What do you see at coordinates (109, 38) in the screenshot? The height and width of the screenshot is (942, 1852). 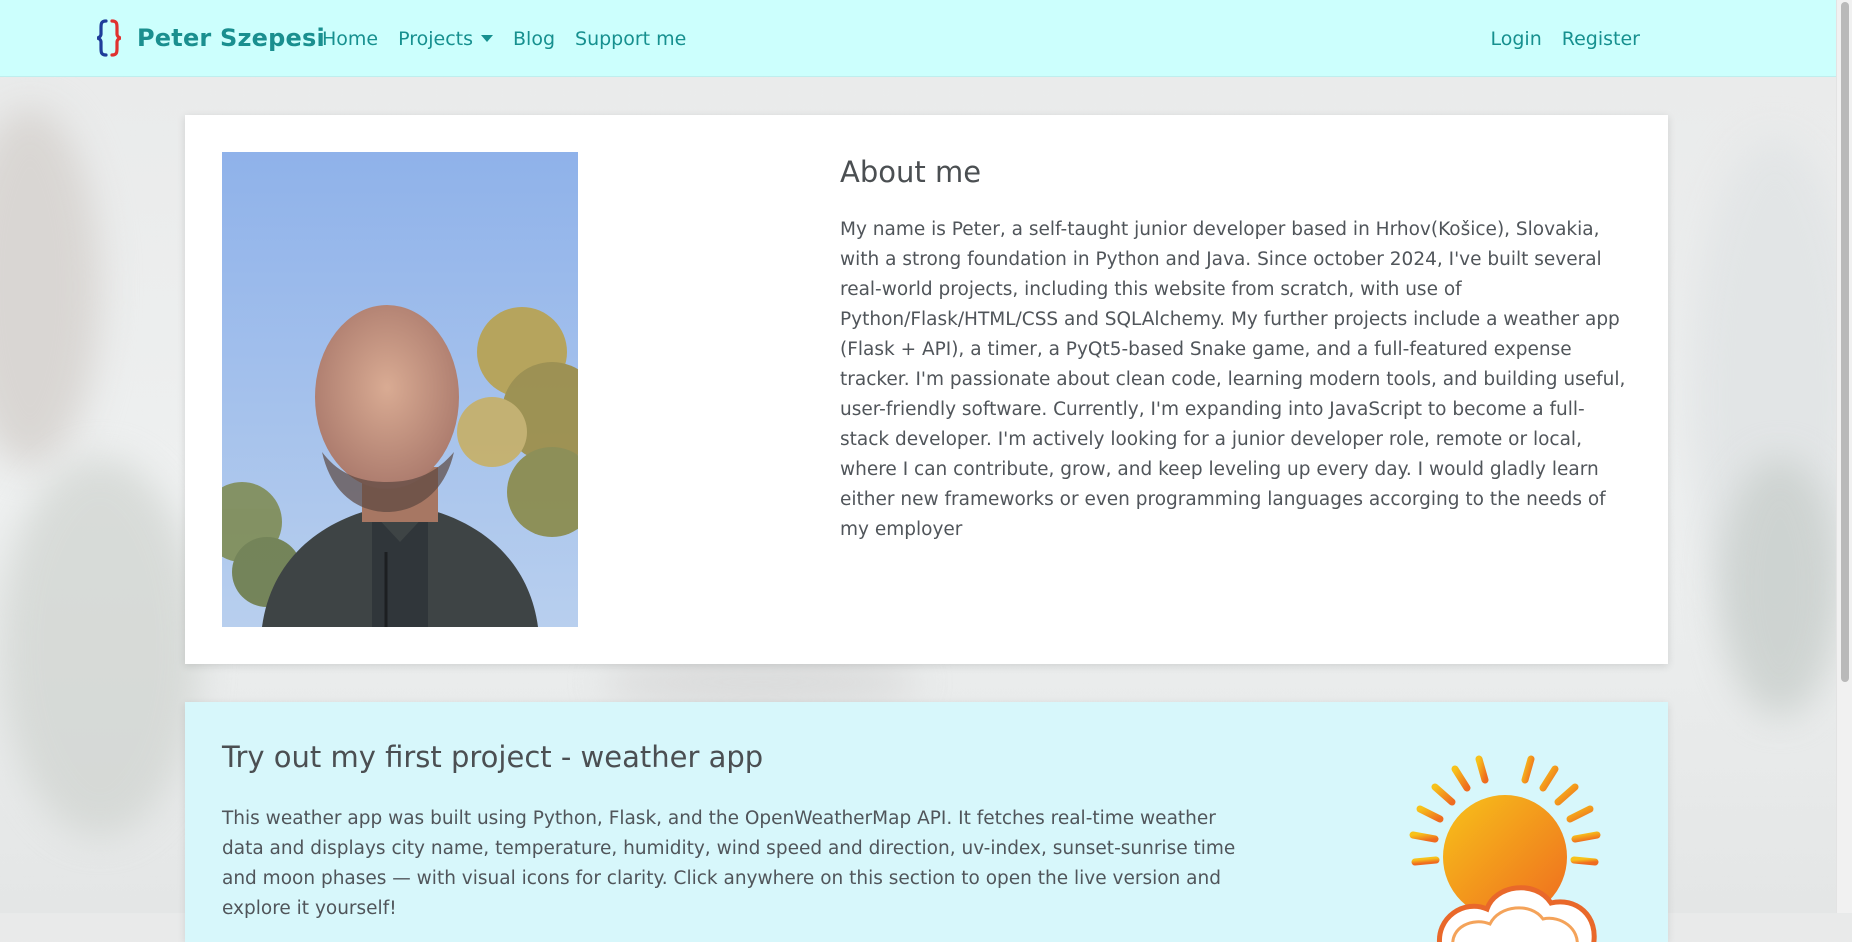 I see `curly-braces-logo-icon` at bounding box center [109, 38].